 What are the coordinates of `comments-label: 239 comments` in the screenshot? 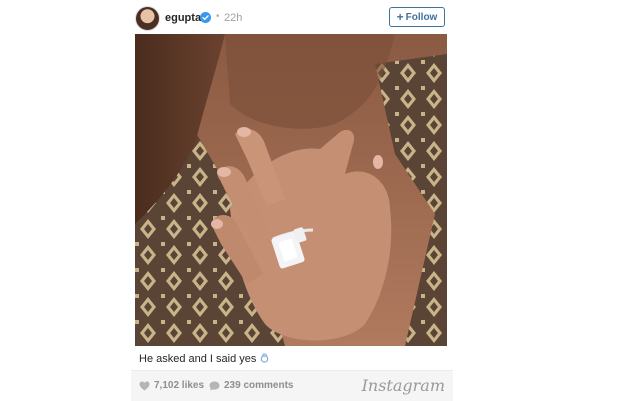 It's located at (259, 385).